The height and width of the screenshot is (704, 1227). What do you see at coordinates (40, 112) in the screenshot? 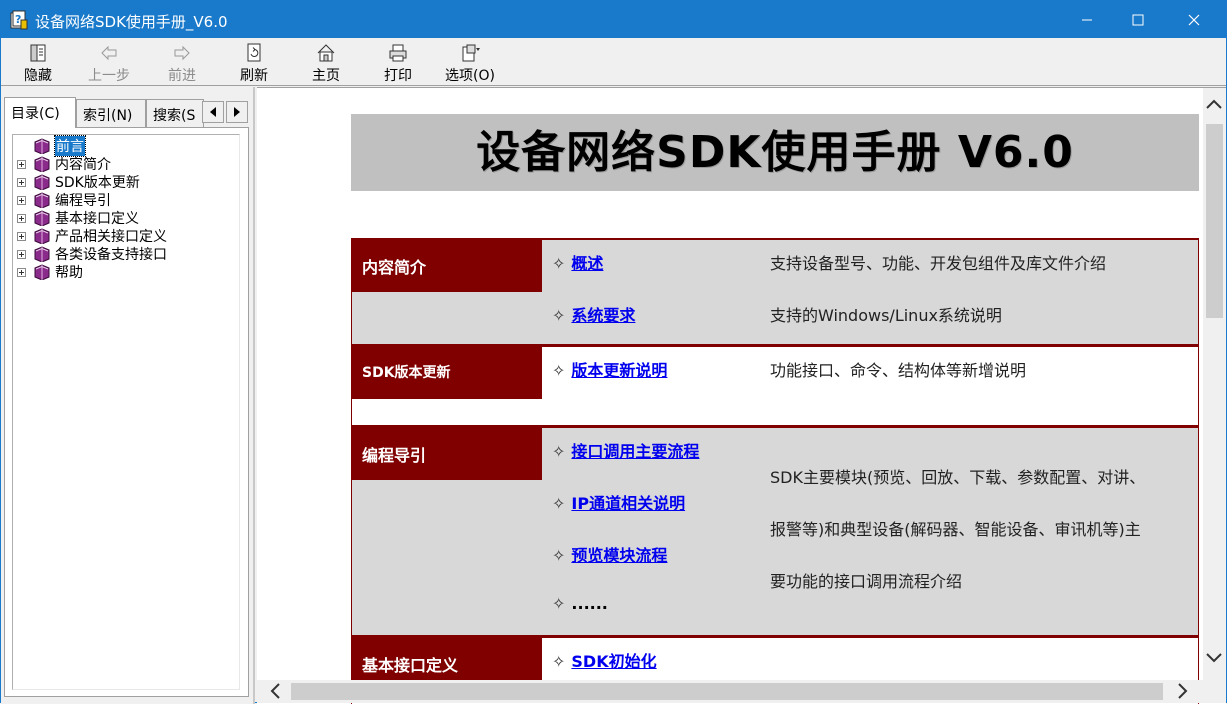
I see `tab-contents: 目录(C)` at bounding box center [40, 112].